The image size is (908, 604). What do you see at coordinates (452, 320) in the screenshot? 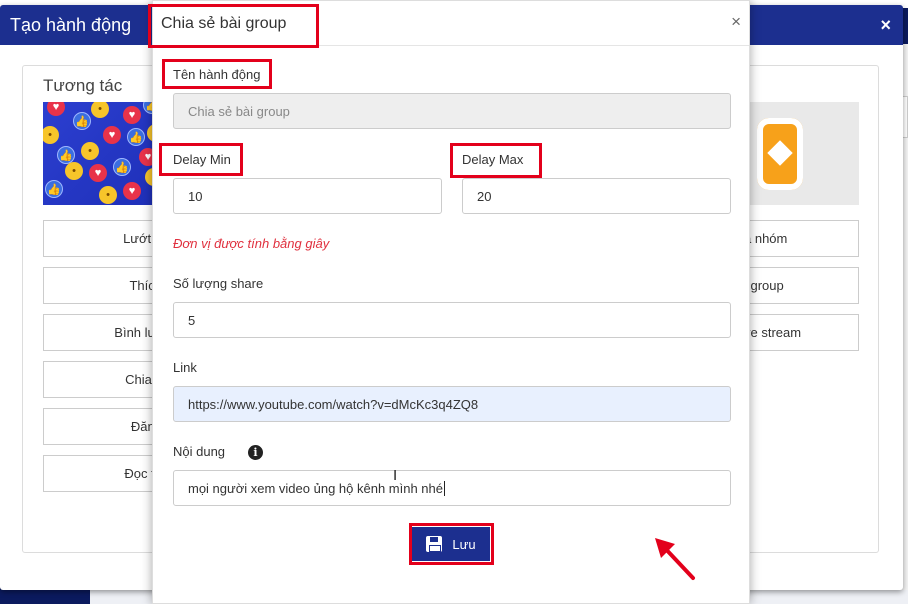
I see `share-count-field: 5` at bounding box center [452, 320].